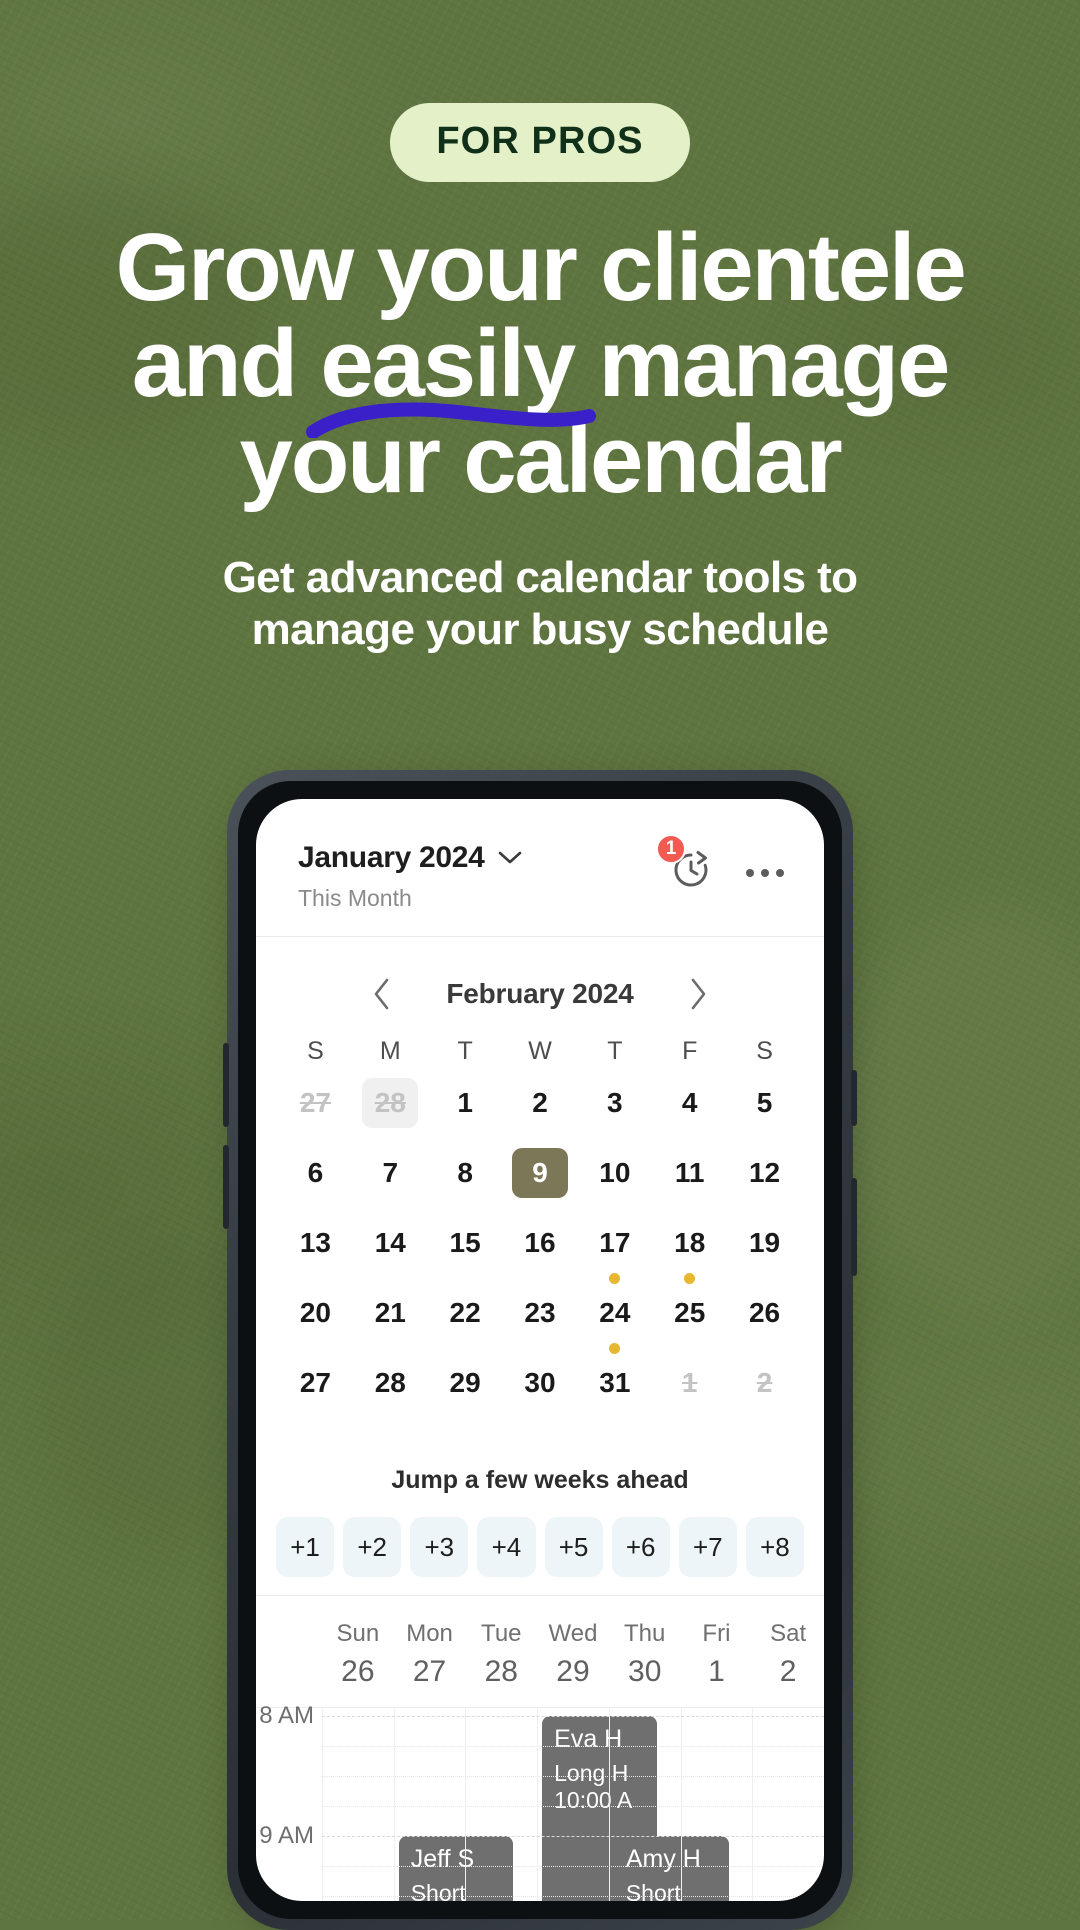 The height and width of the screenshot is (1930, 1080). I want to click on calendar-day-3: 3, so click(614, 1111).